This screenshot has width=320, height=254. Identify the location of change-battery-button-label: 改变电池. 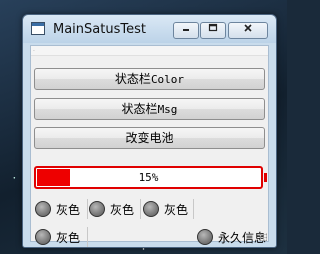
(149, 138).